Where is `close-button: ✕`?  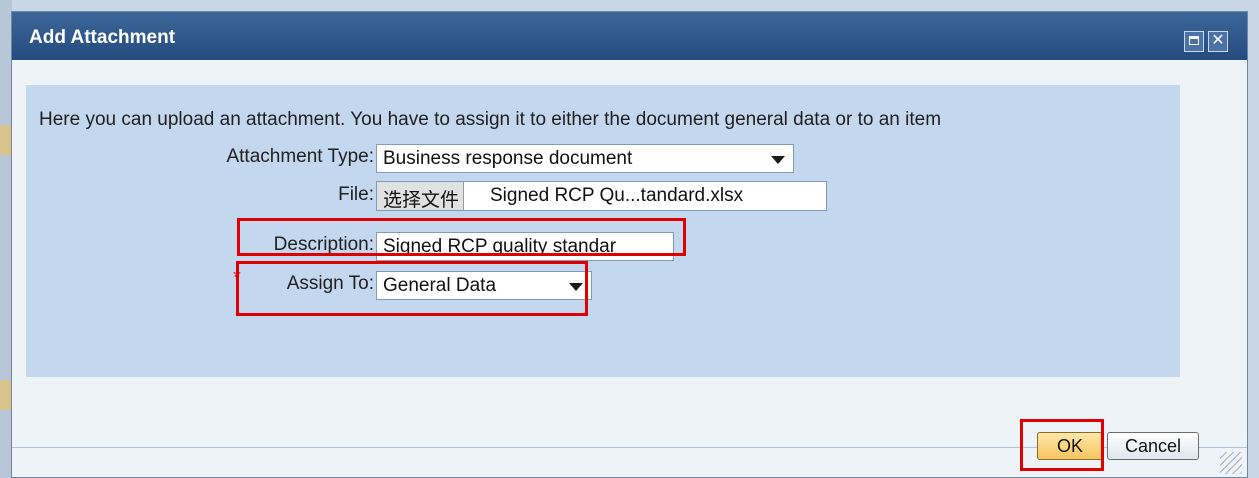 close-button: ✕ is located at coordinates (1218, 41).